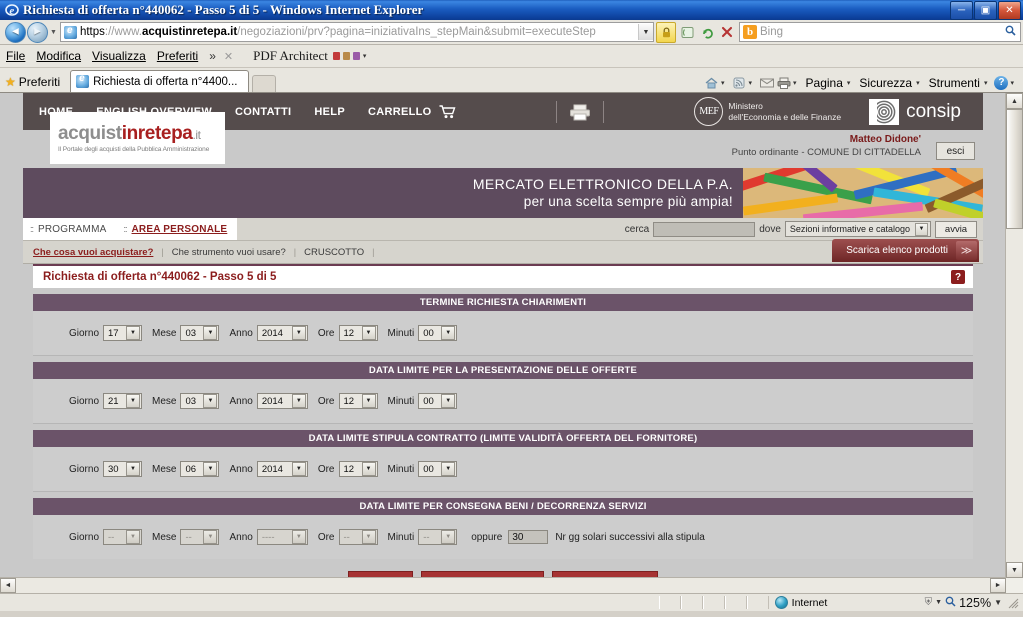  Describe the element at coordinates (70, 229) in the screenshot. I see `section-tab-programma: :: PROGRAMMA` at that location.